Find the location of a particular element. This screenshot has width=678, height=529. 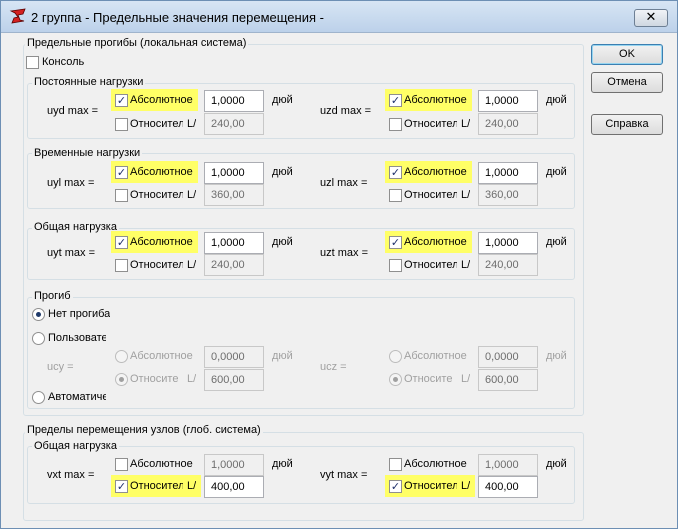

uyl-label: uyl max = is located at coordinates (71, 183).